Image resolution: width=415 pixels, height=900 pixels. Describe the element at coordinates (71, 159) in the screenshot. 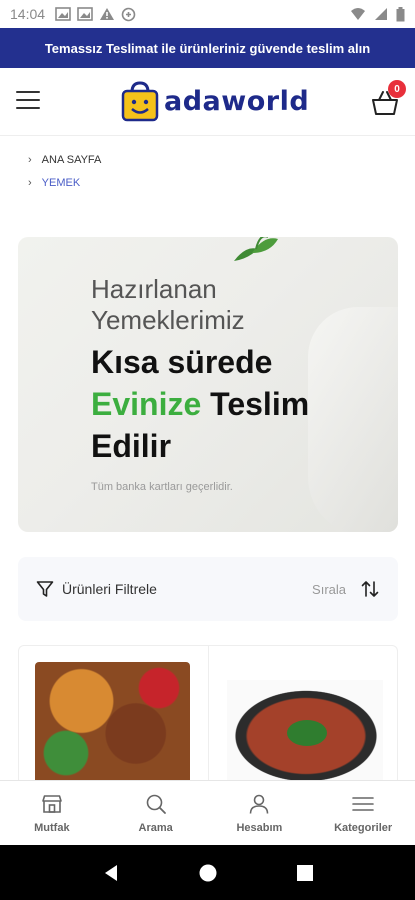

I see `breadcrumb-label: ANA SAYFA` at that location.